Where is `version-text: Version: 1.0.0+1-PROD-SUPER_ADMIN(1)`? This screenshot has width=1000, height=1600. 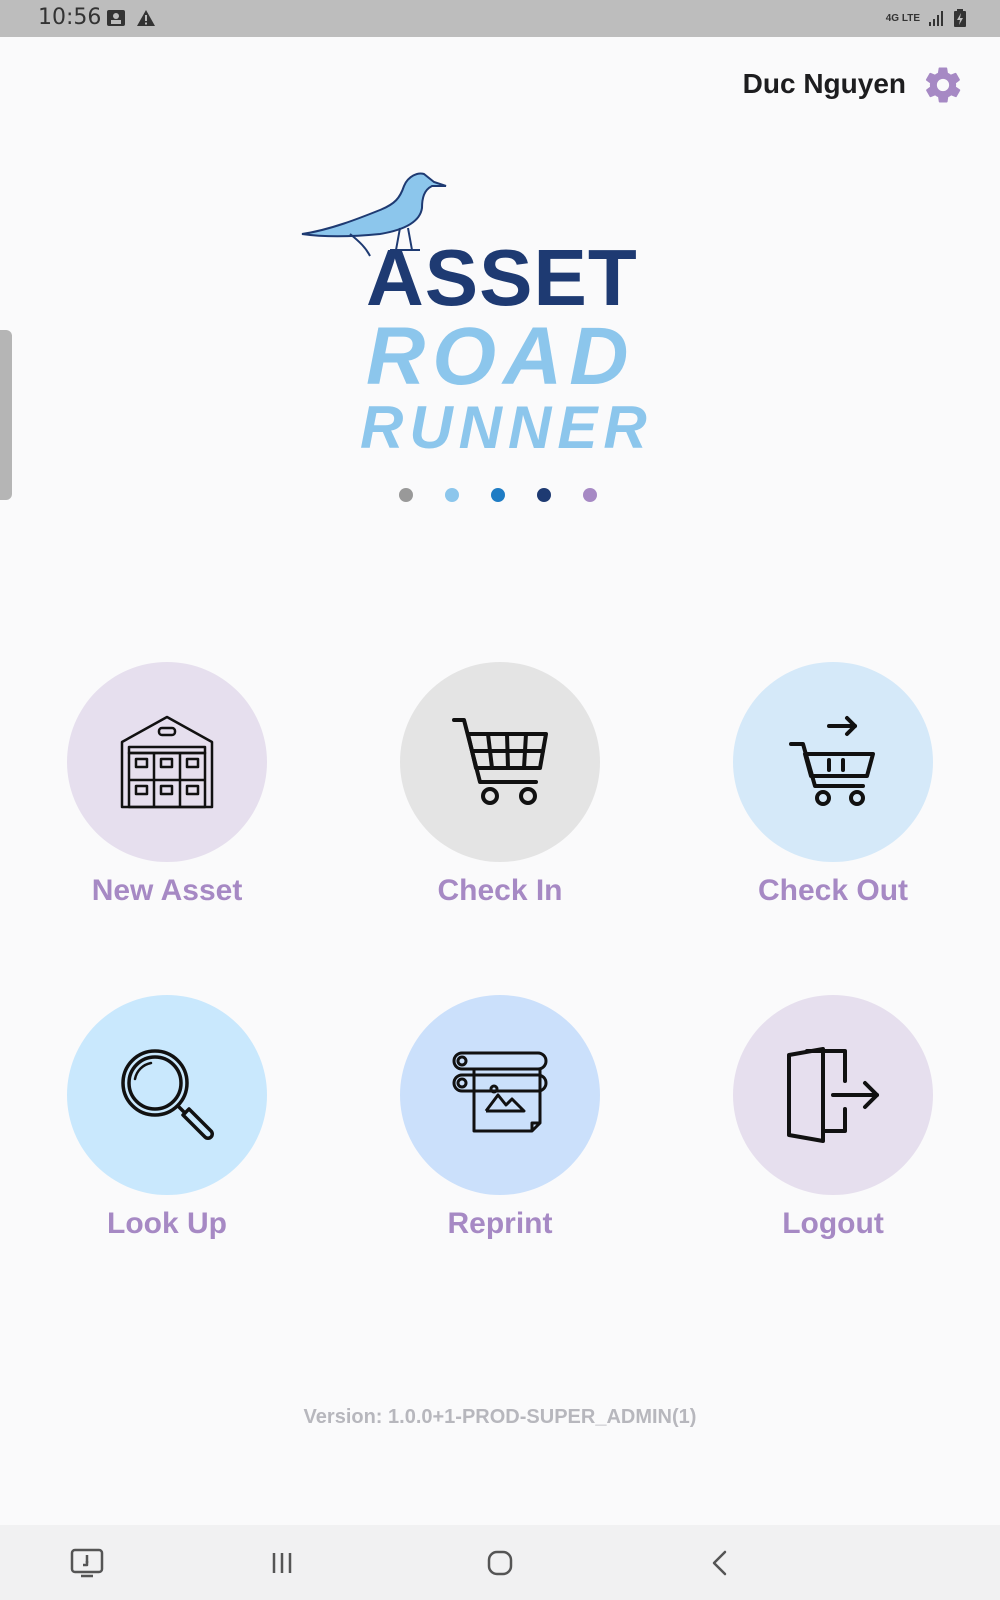 version-text: Version: 1.0.0+1-PROD-SUPER_ADMIN(1) is located at coordinates (500, 1417).